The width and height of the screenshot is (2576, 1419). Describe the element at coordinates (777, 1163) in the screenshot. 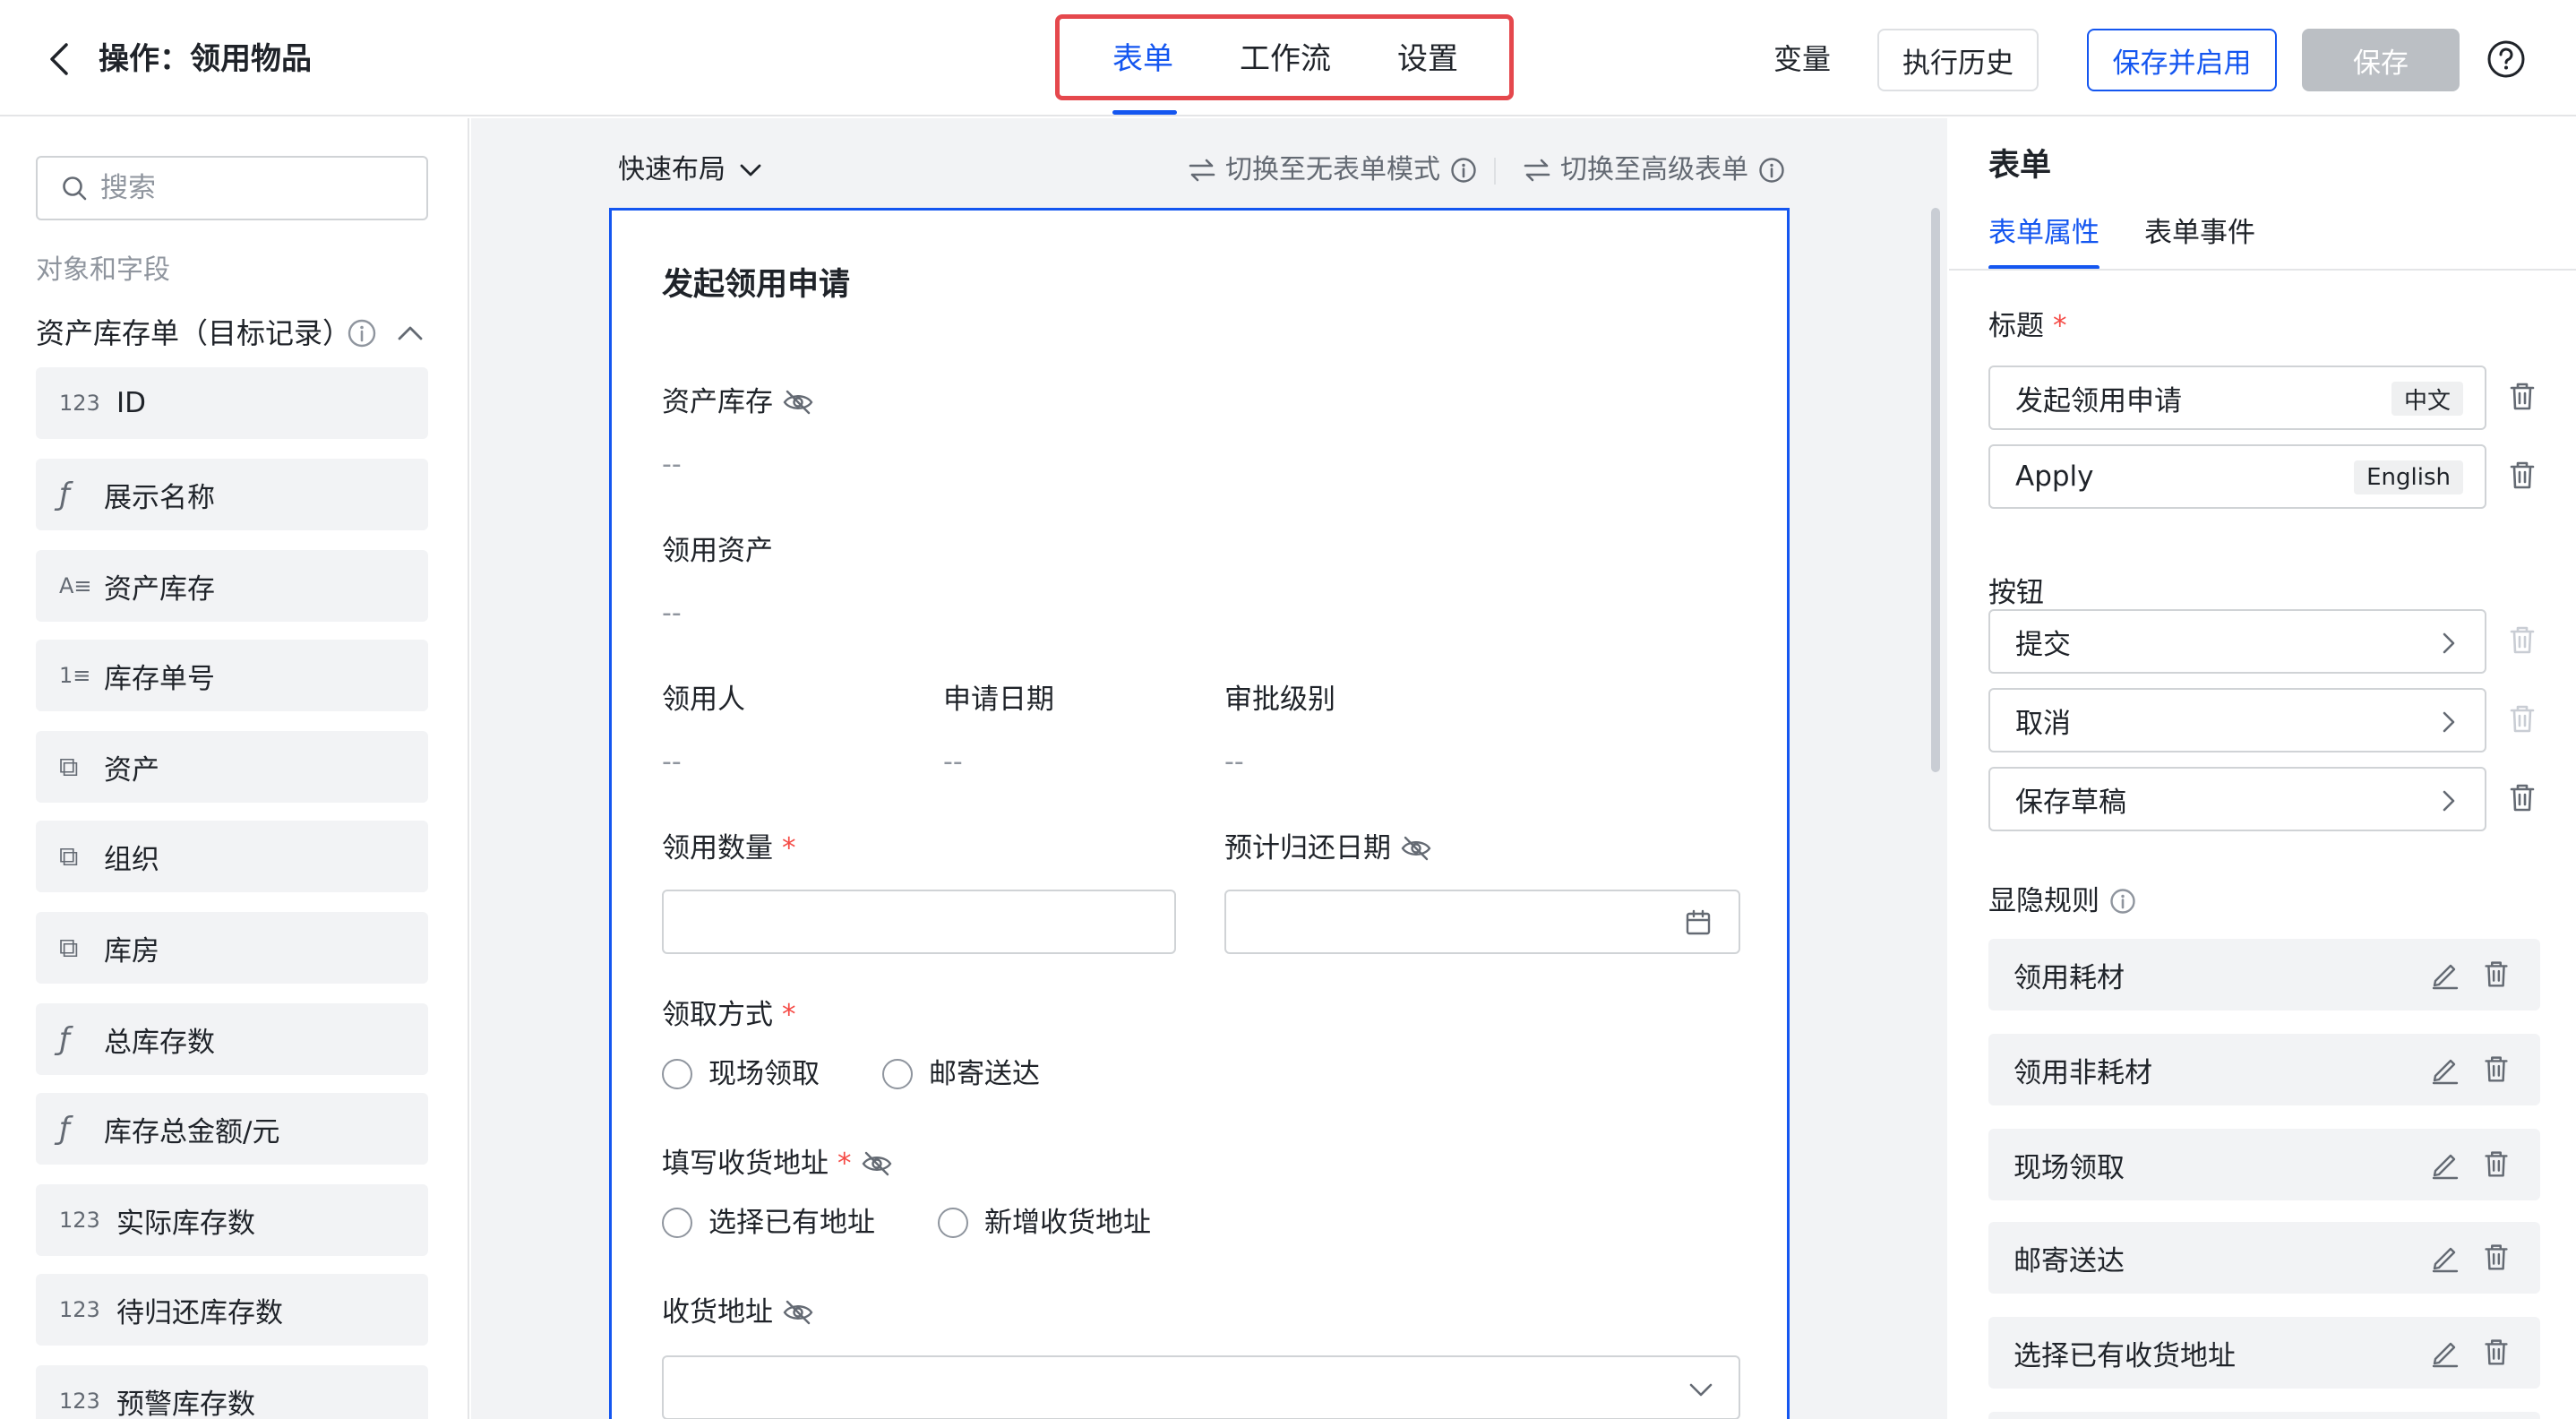

I see `field-address-fill-label: 填写收货地址 *` at that location.